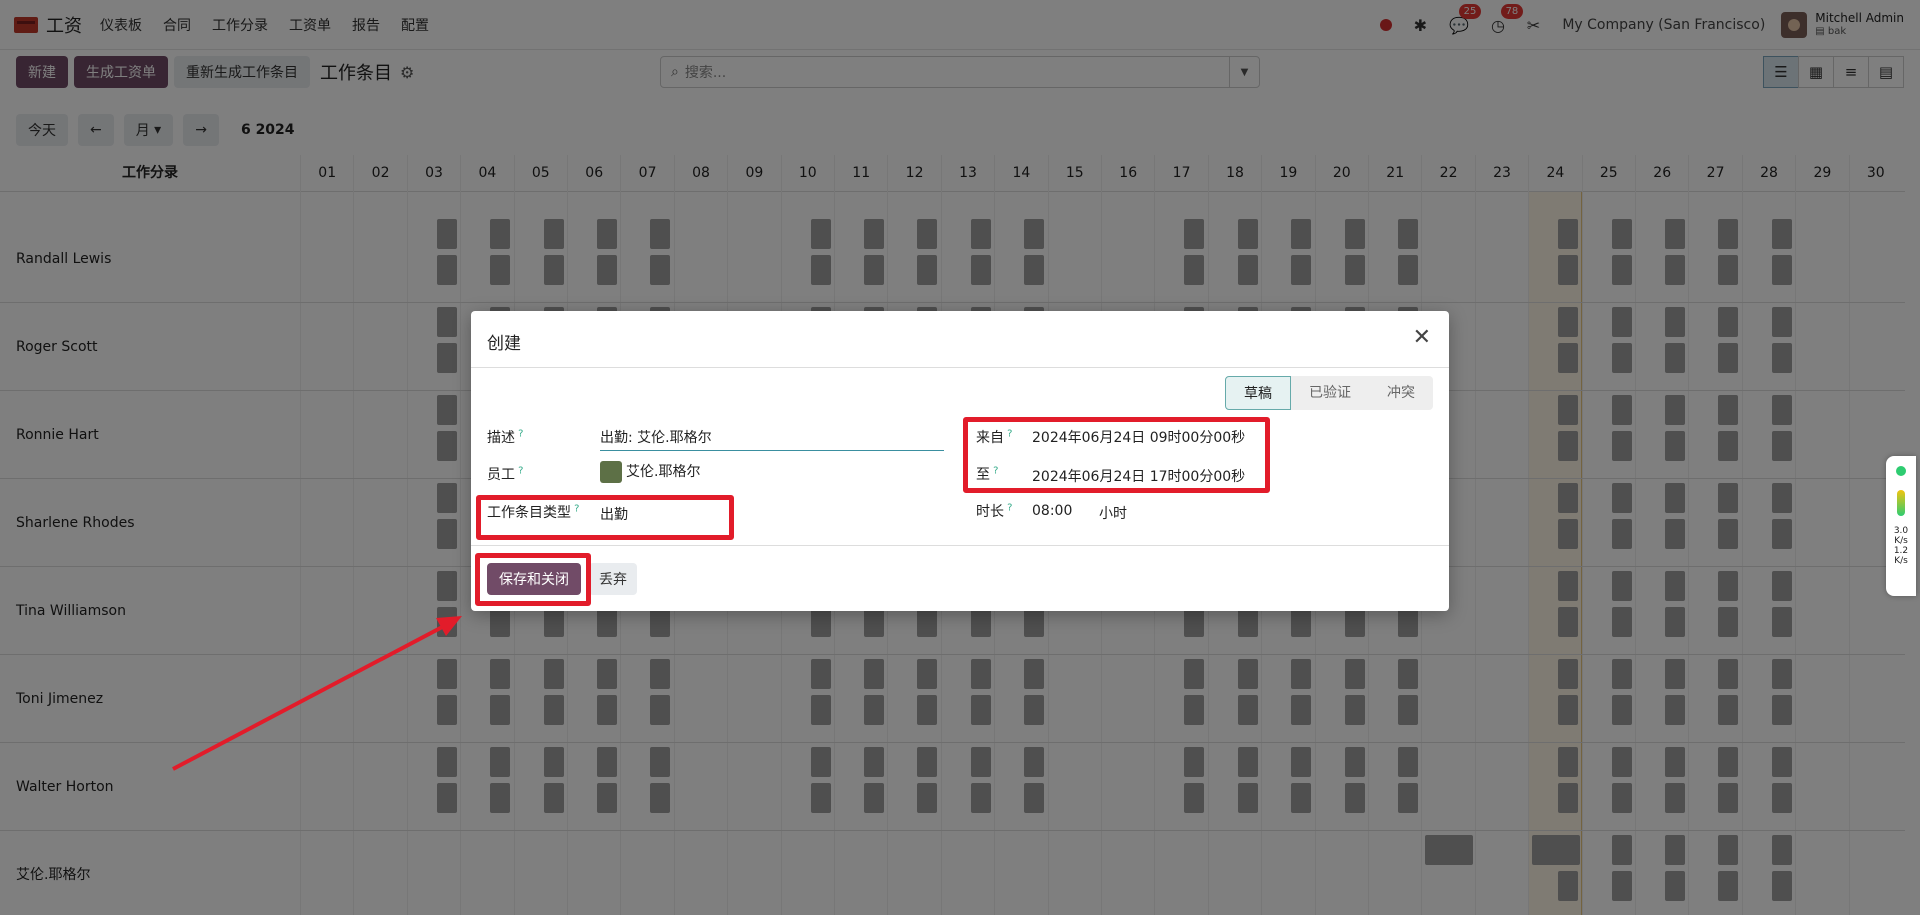 The width and height of the screenshot is (1920, 915). I want to click on status-dot-icon, so click(1901, 471).